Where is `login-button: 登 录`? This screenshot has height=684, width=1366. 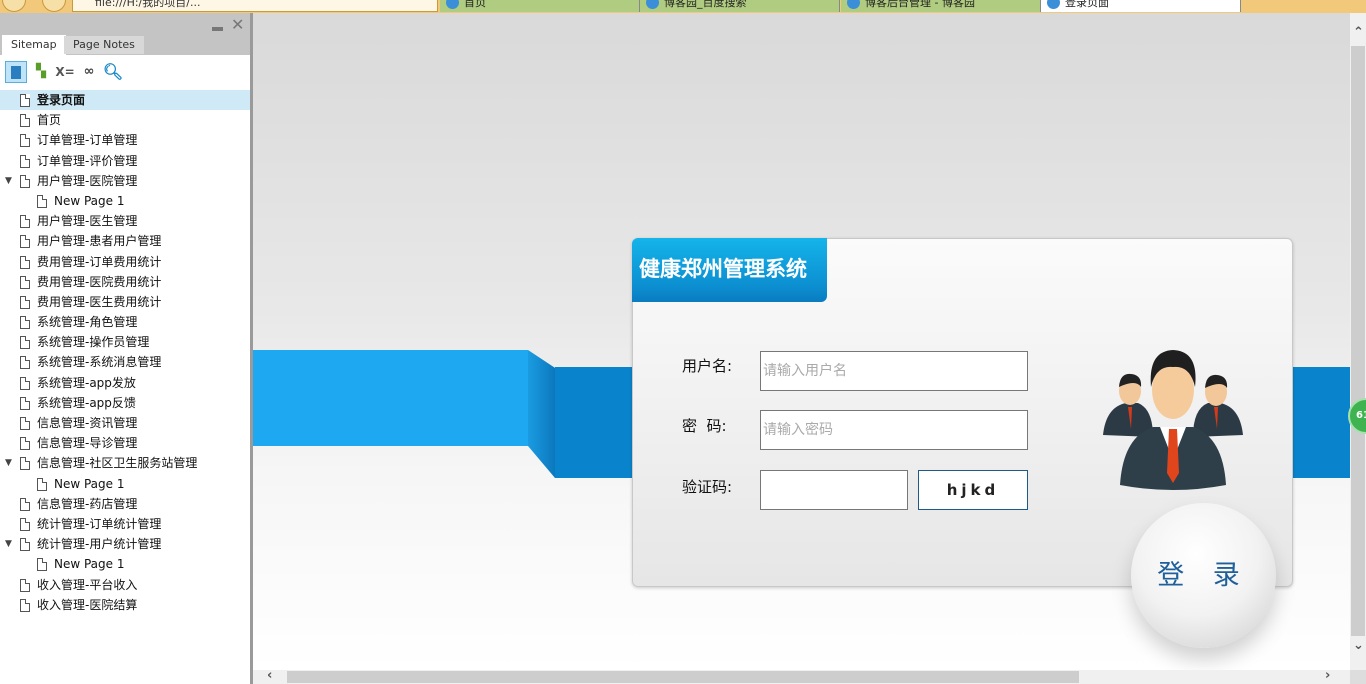 login-button: 登 录 is located at coordinates (1203, 575).